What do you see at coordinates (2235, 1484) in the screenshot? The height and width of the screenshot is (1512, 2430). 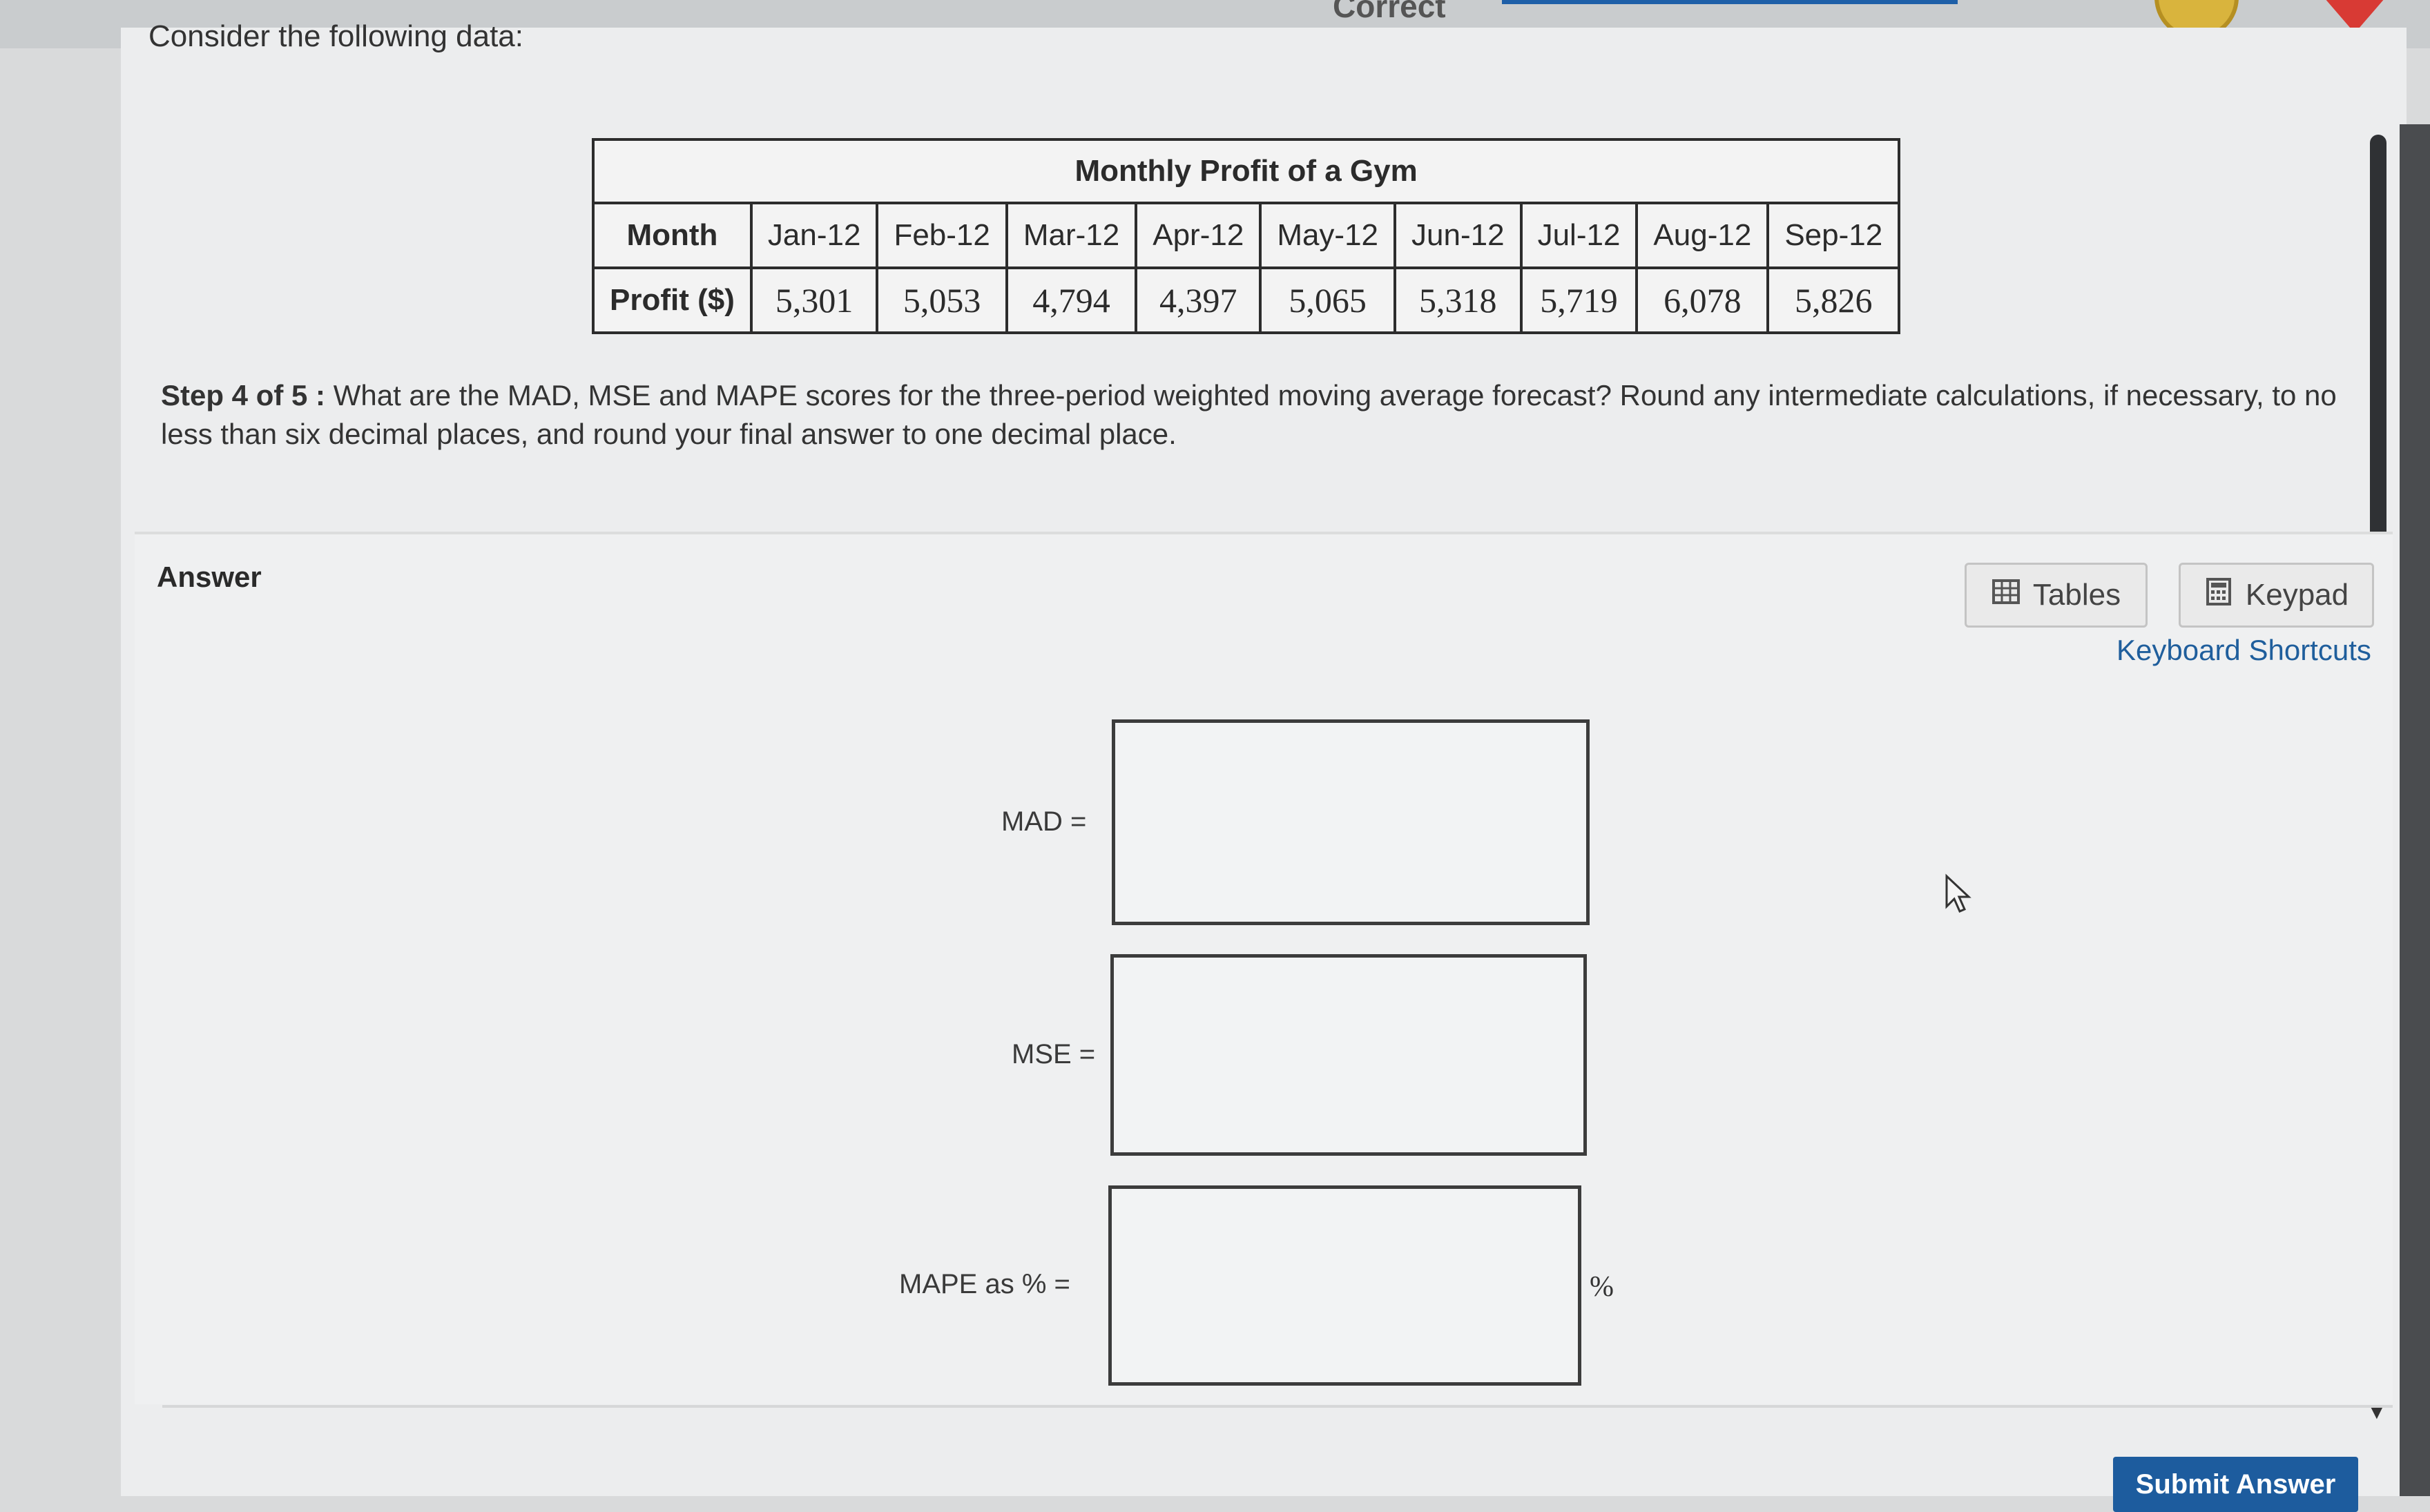 I see `submit-answer-button: Submit Answer` at bounding box center [2235, 1484].